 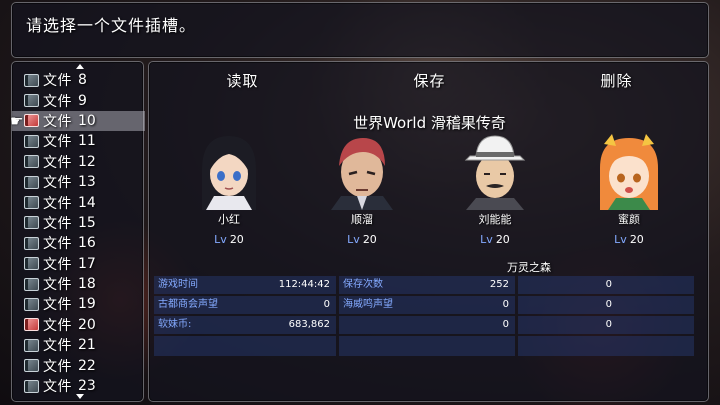 I want to click on file-slot: 文件 16, so click(x=78, y=243).